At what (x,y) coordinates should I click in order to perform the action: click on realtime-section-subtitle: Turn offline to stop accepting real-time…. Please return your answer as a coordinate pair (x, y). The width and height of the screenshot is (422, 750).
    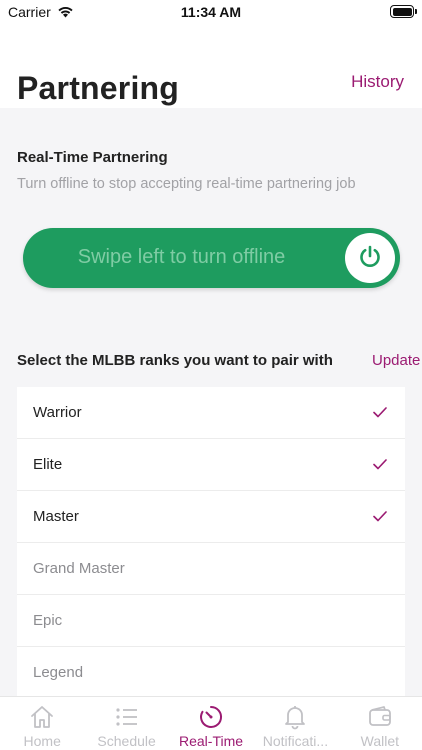
    Looking at the image, I should click on (186, 184).